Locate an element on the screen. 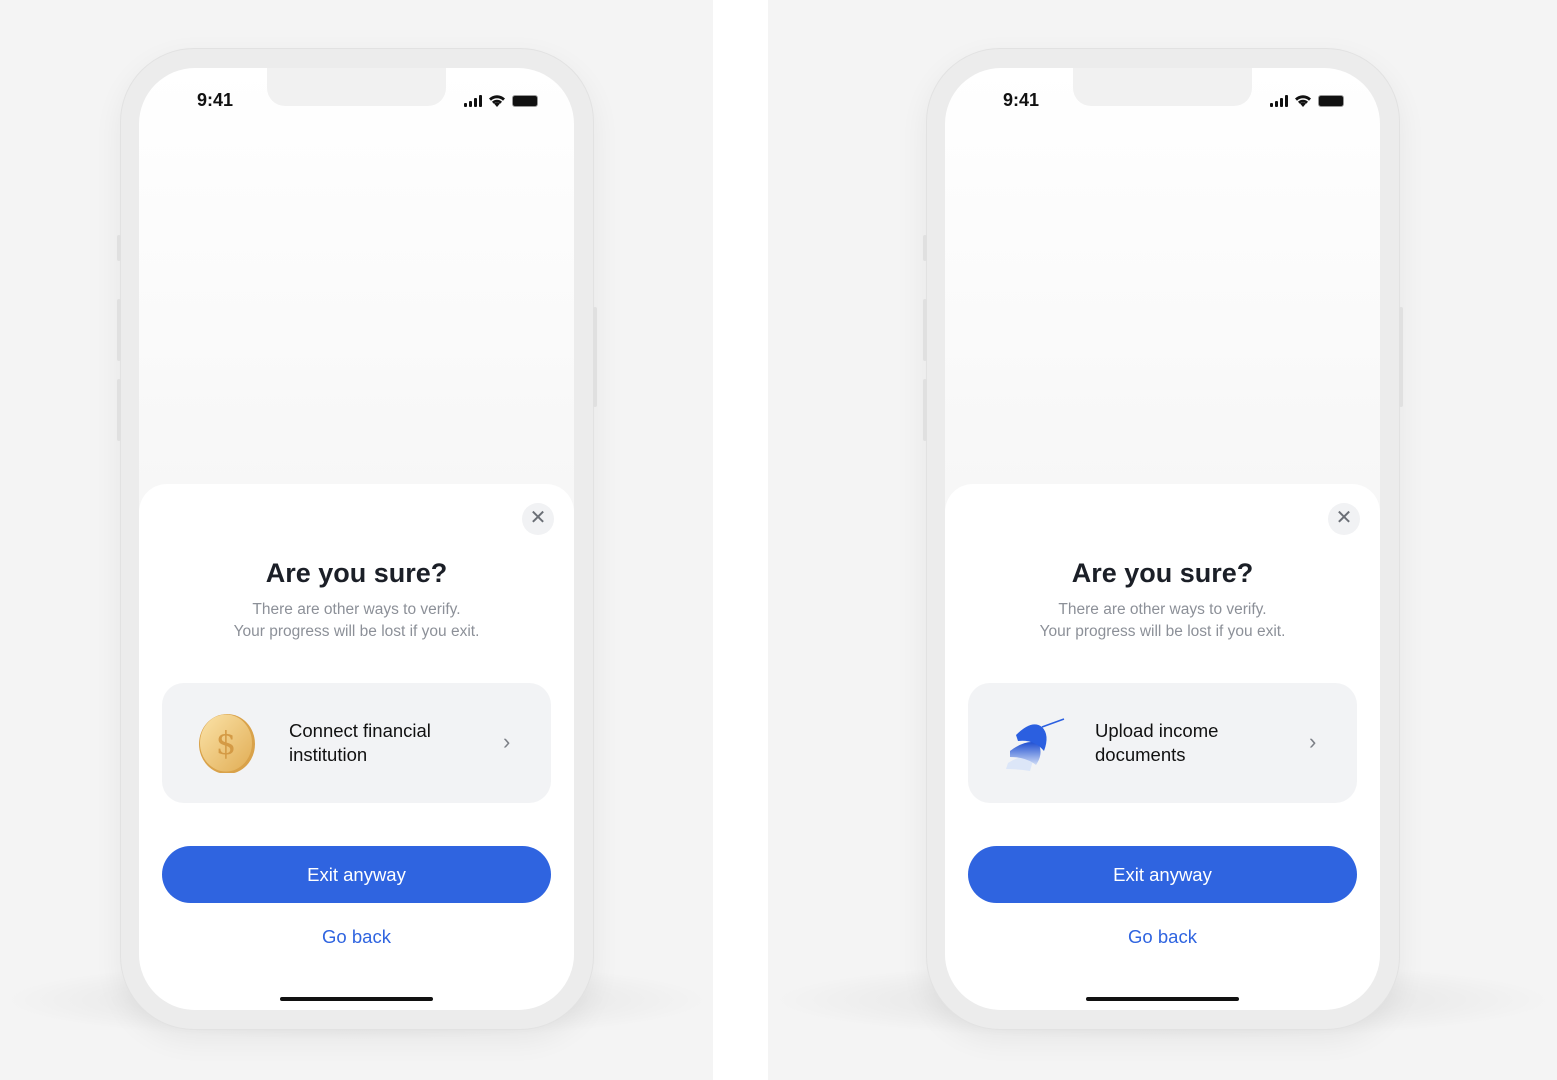  option-label: Connect financial institution is located at coordinates (360, 742).